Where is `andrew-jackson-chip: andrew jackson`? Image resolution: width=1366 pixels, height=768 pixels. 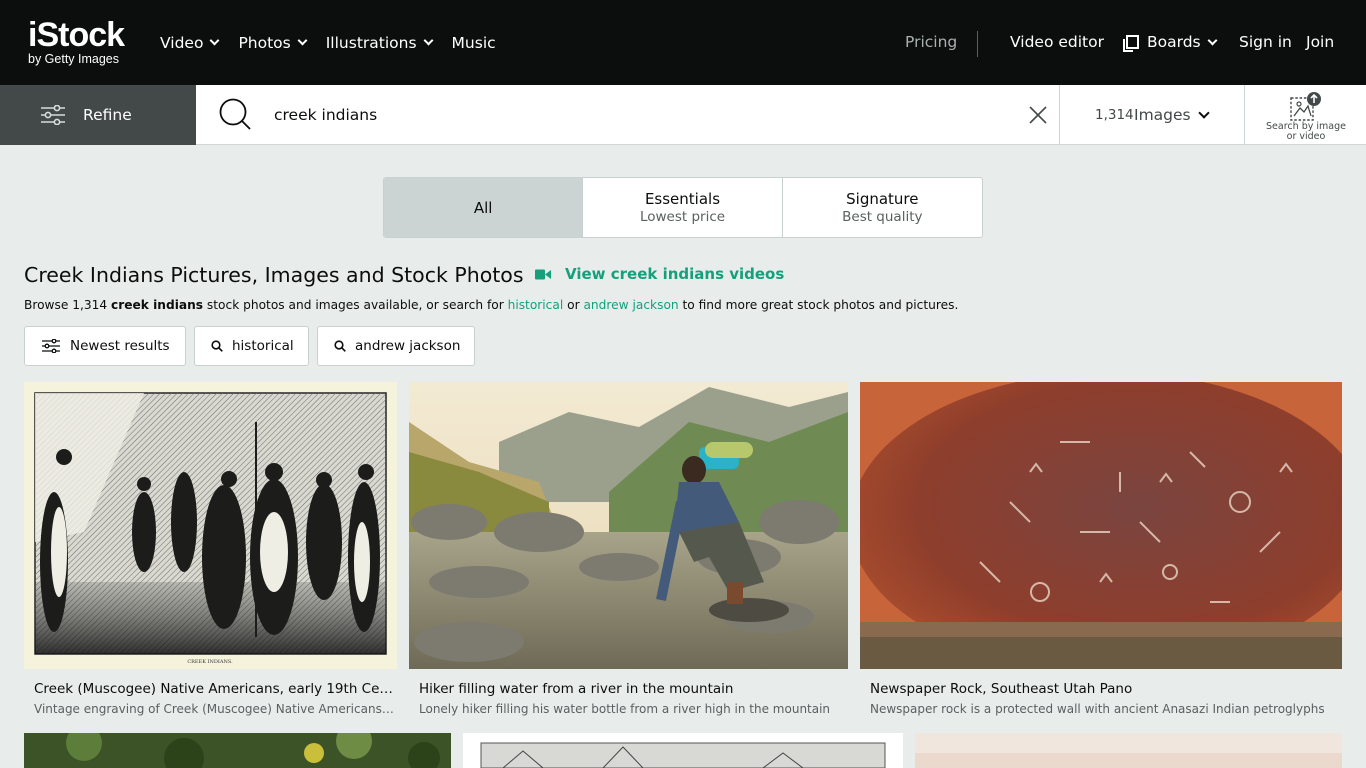
andrew-jackson-chip: andrew jackson is located at coordinates (396, 346).